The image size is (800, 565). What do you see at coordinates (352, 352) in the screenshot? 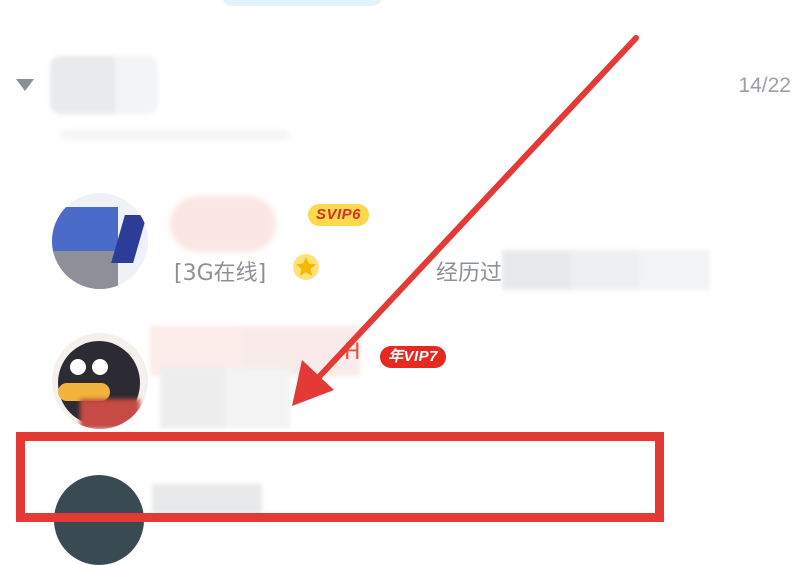
I see `contact-name-tail: H` at bounding box center [352, 352].